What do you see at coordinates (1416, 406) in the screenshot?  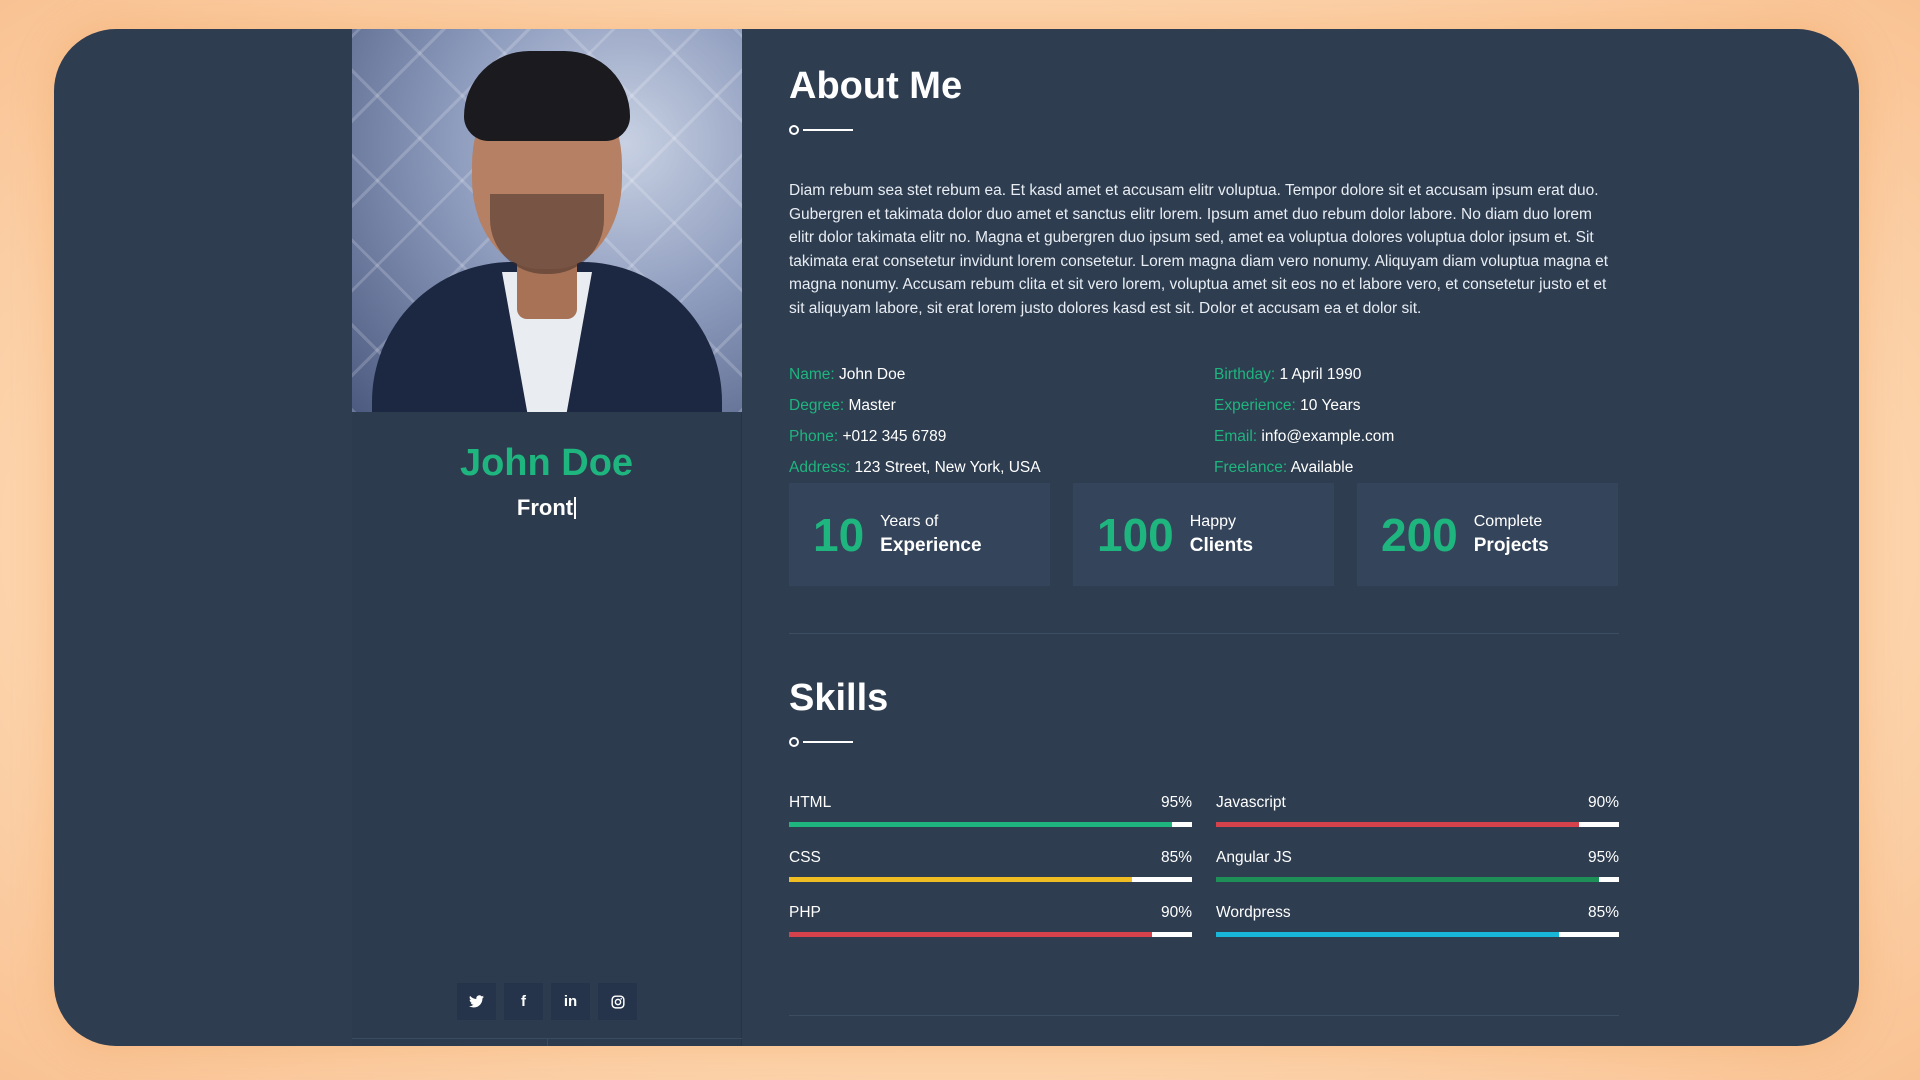 I see `info-item: Experience: 10 Years` at bounding box center [1416, 406].